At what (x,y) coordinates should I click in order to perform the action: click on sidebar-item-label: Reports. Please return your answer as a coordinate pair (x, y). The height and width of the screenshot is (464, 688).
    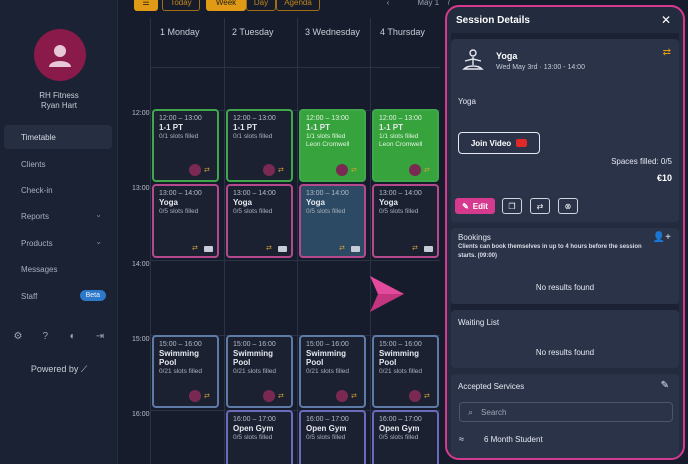
    Looking at the image, I should click on (35, 216).